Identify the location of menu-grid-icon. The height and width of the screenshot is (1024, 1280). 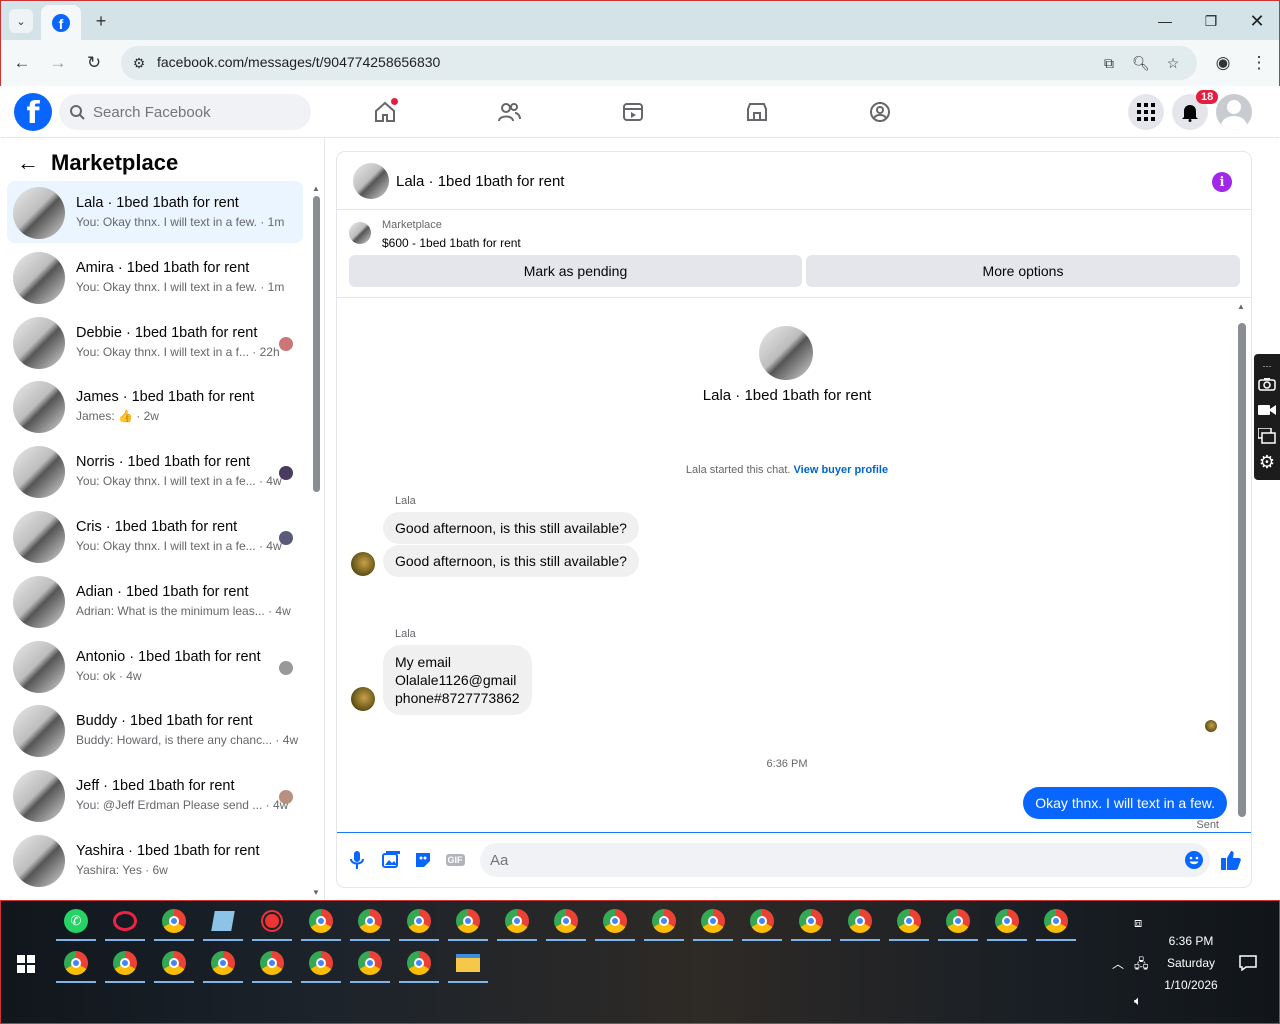
(1146, 112).